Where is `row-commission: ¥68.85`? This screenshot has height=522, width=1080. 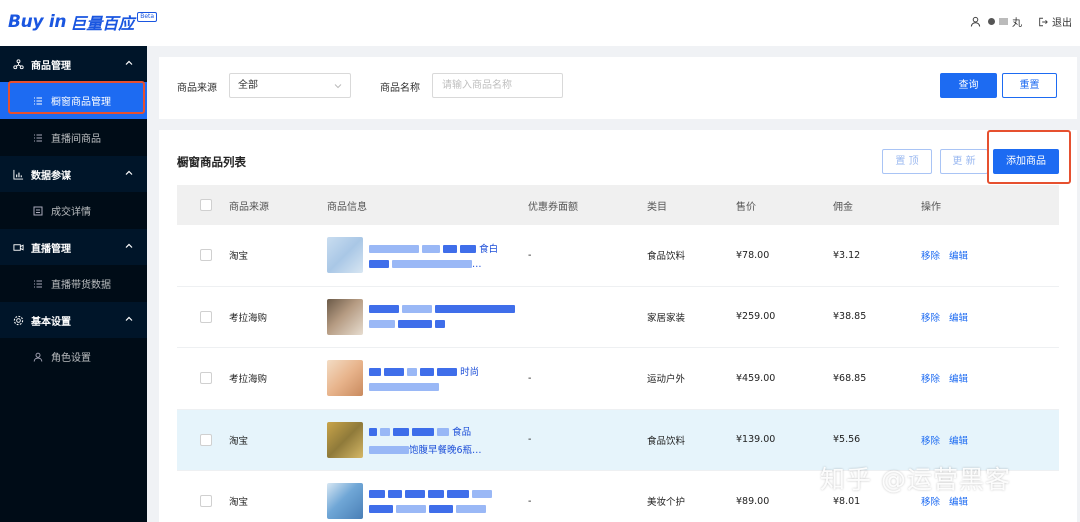
row-commission: ¥68.85 is located at coordinates (850, 378).